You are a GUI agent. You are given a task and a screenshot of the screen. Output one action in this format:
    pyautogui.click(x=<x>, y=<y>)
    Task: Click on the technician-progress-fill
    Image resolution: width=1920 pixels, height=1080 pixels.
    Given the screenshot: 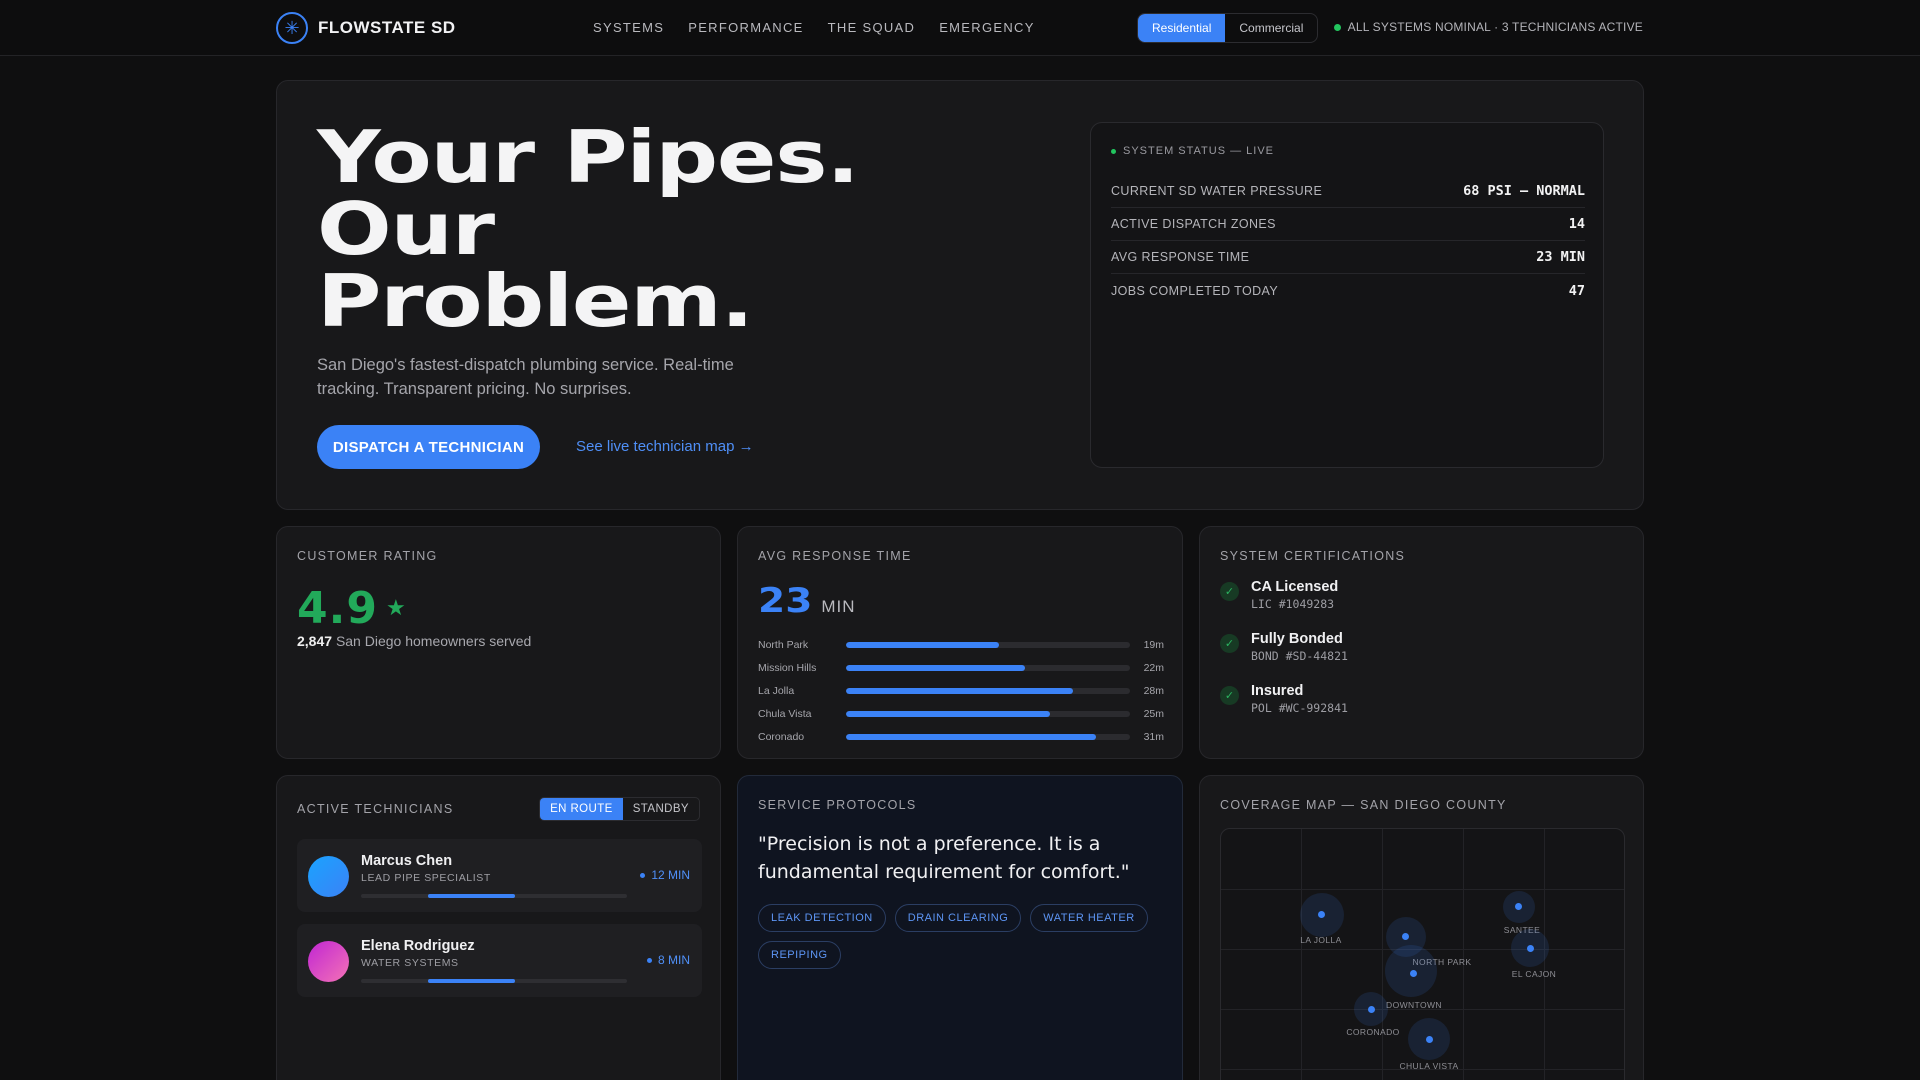 What is the action you would take?
    pyautogui.click(x=471, y=896)
    